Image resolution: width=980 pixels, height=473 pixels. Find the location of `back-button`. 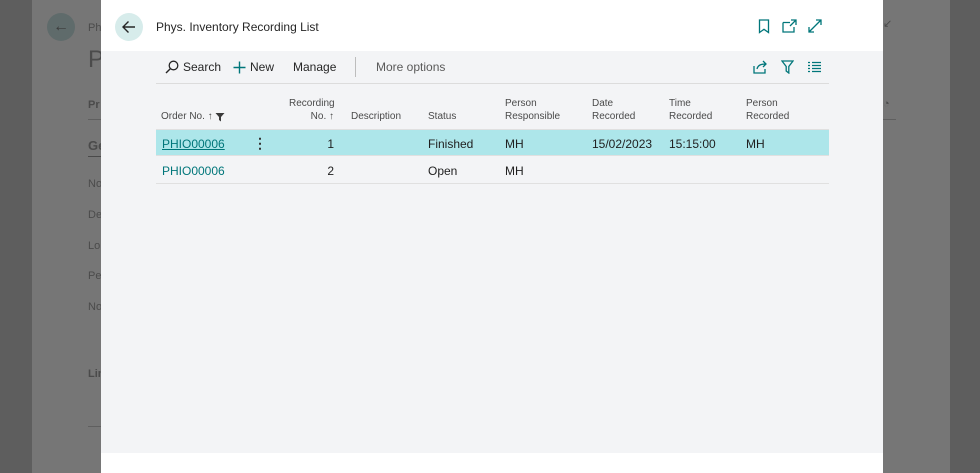

back-button is located at coordinates (129, 27).